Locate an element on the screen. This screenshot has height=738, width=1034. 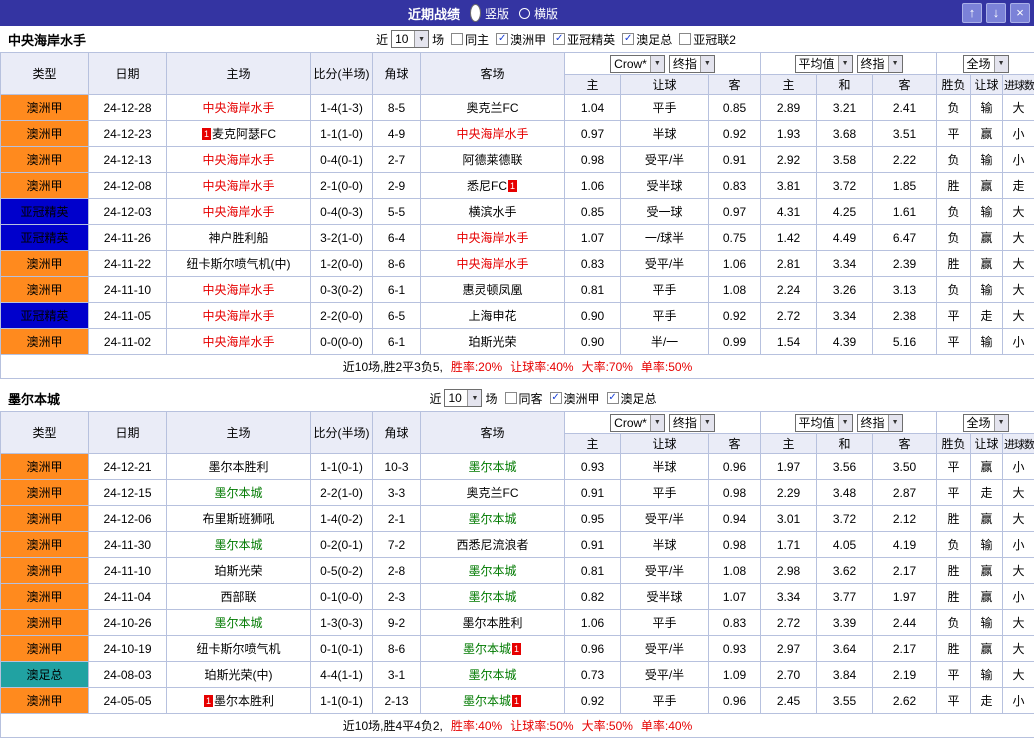
away-team-cell: 横滨水手 is located at coordinates (493, 212).